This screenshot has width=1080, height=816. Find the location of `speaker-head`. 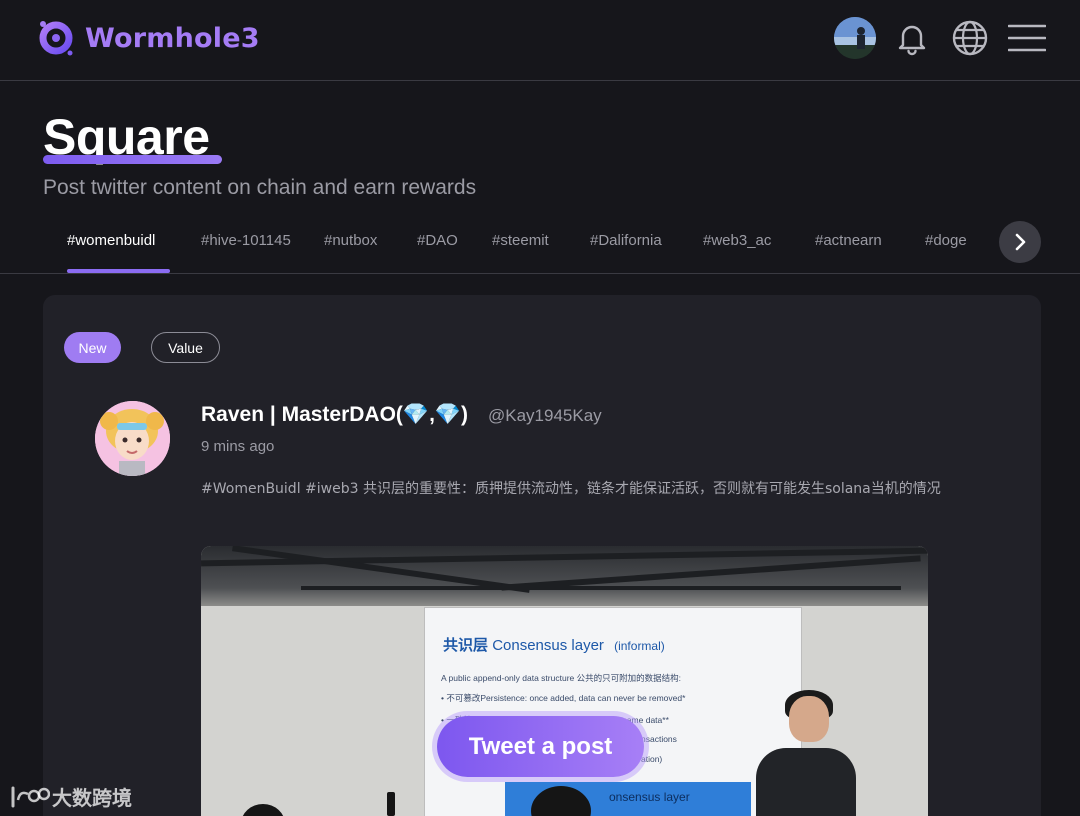

speaker-head is located at coordinates (809, 719).